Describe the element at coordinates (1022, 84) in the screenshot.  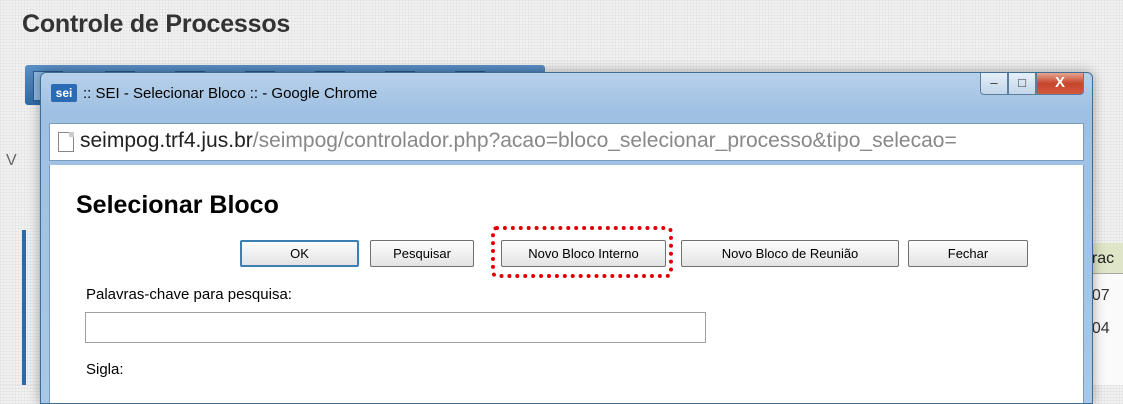
I see `maximize-button: □` at that location.